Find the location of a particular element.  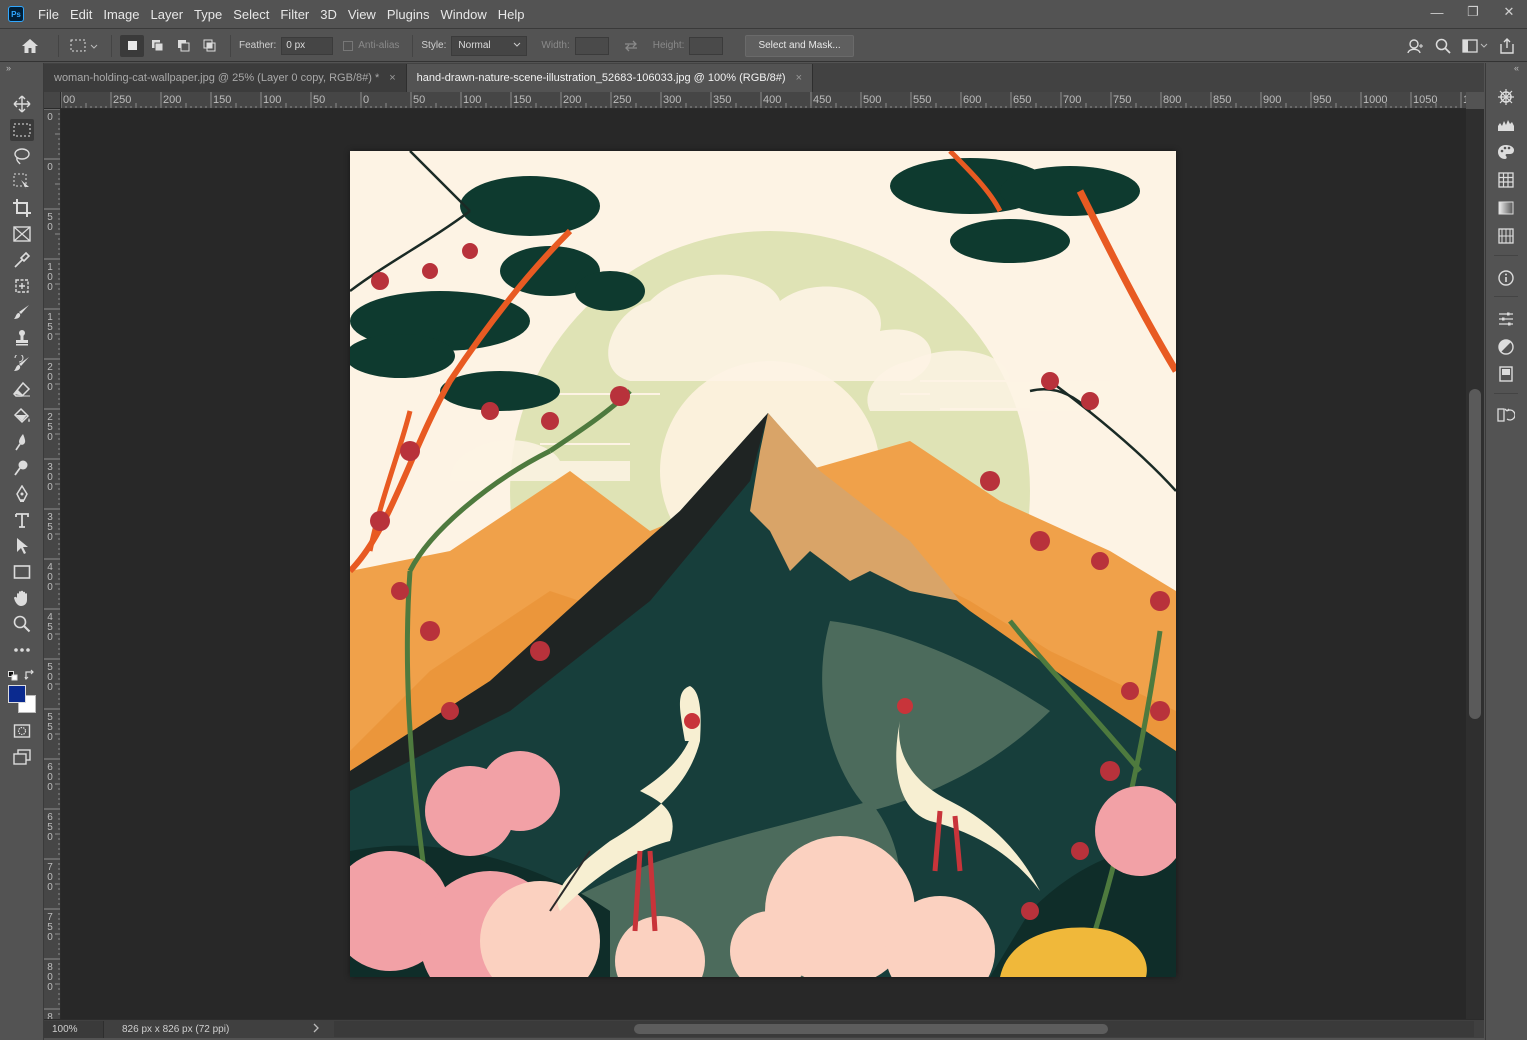

subtract-from-selection-icon is located at coordinates (183, 45).